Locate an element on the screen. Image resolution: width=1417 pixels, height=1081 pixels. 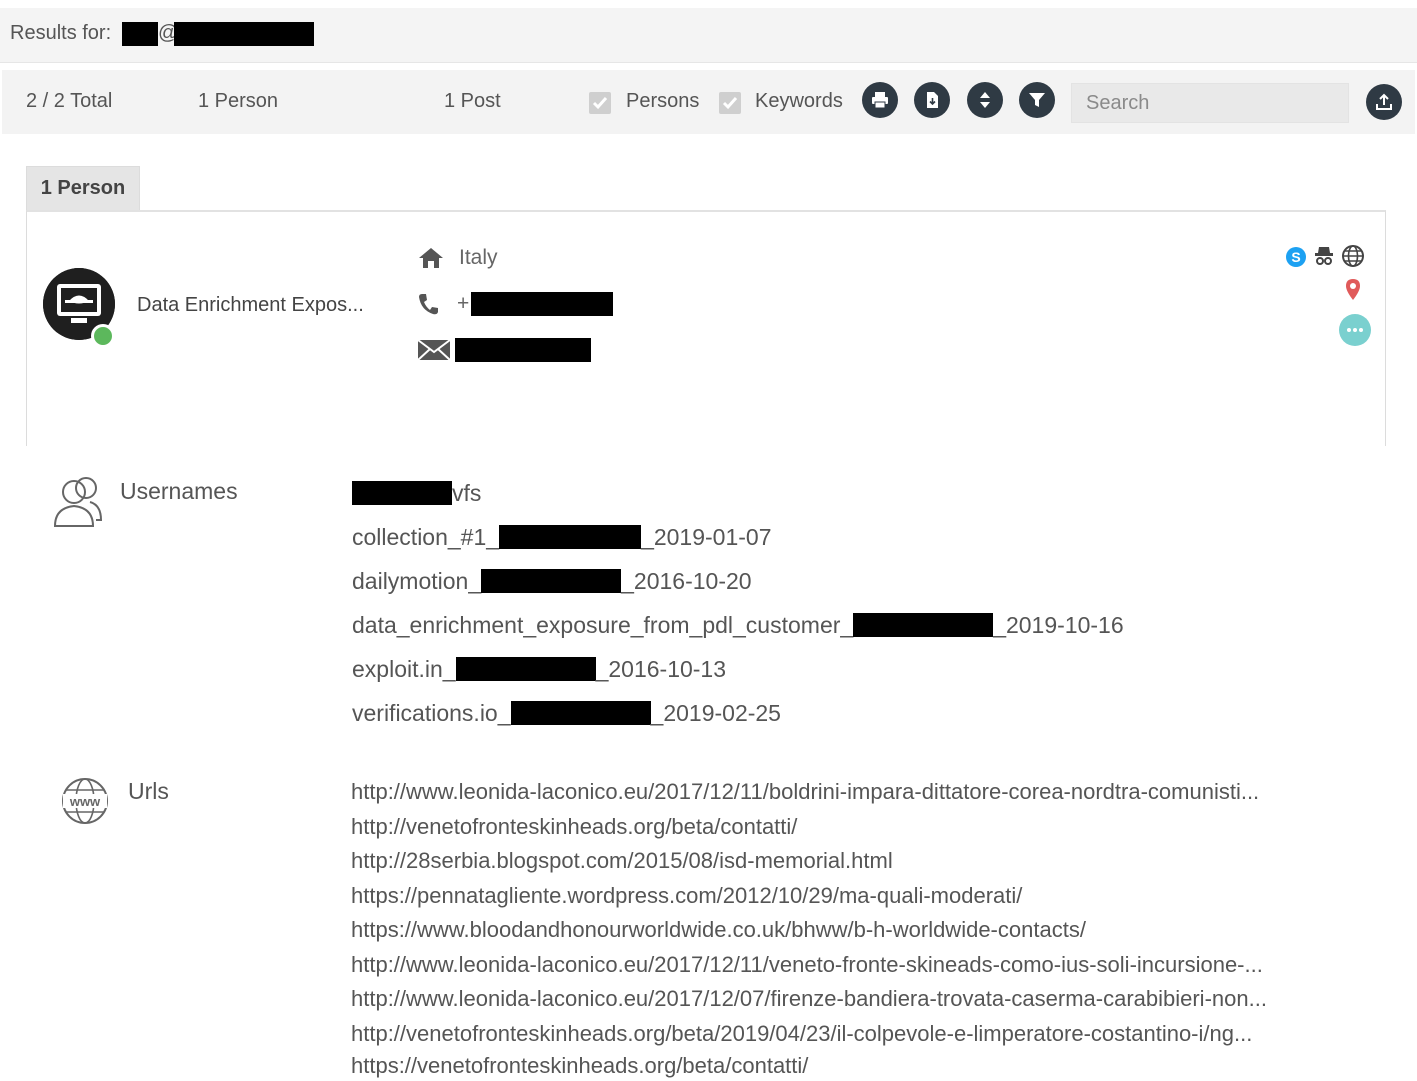
total-count: 2 / 2 Total is located at coordinates (69, 101).